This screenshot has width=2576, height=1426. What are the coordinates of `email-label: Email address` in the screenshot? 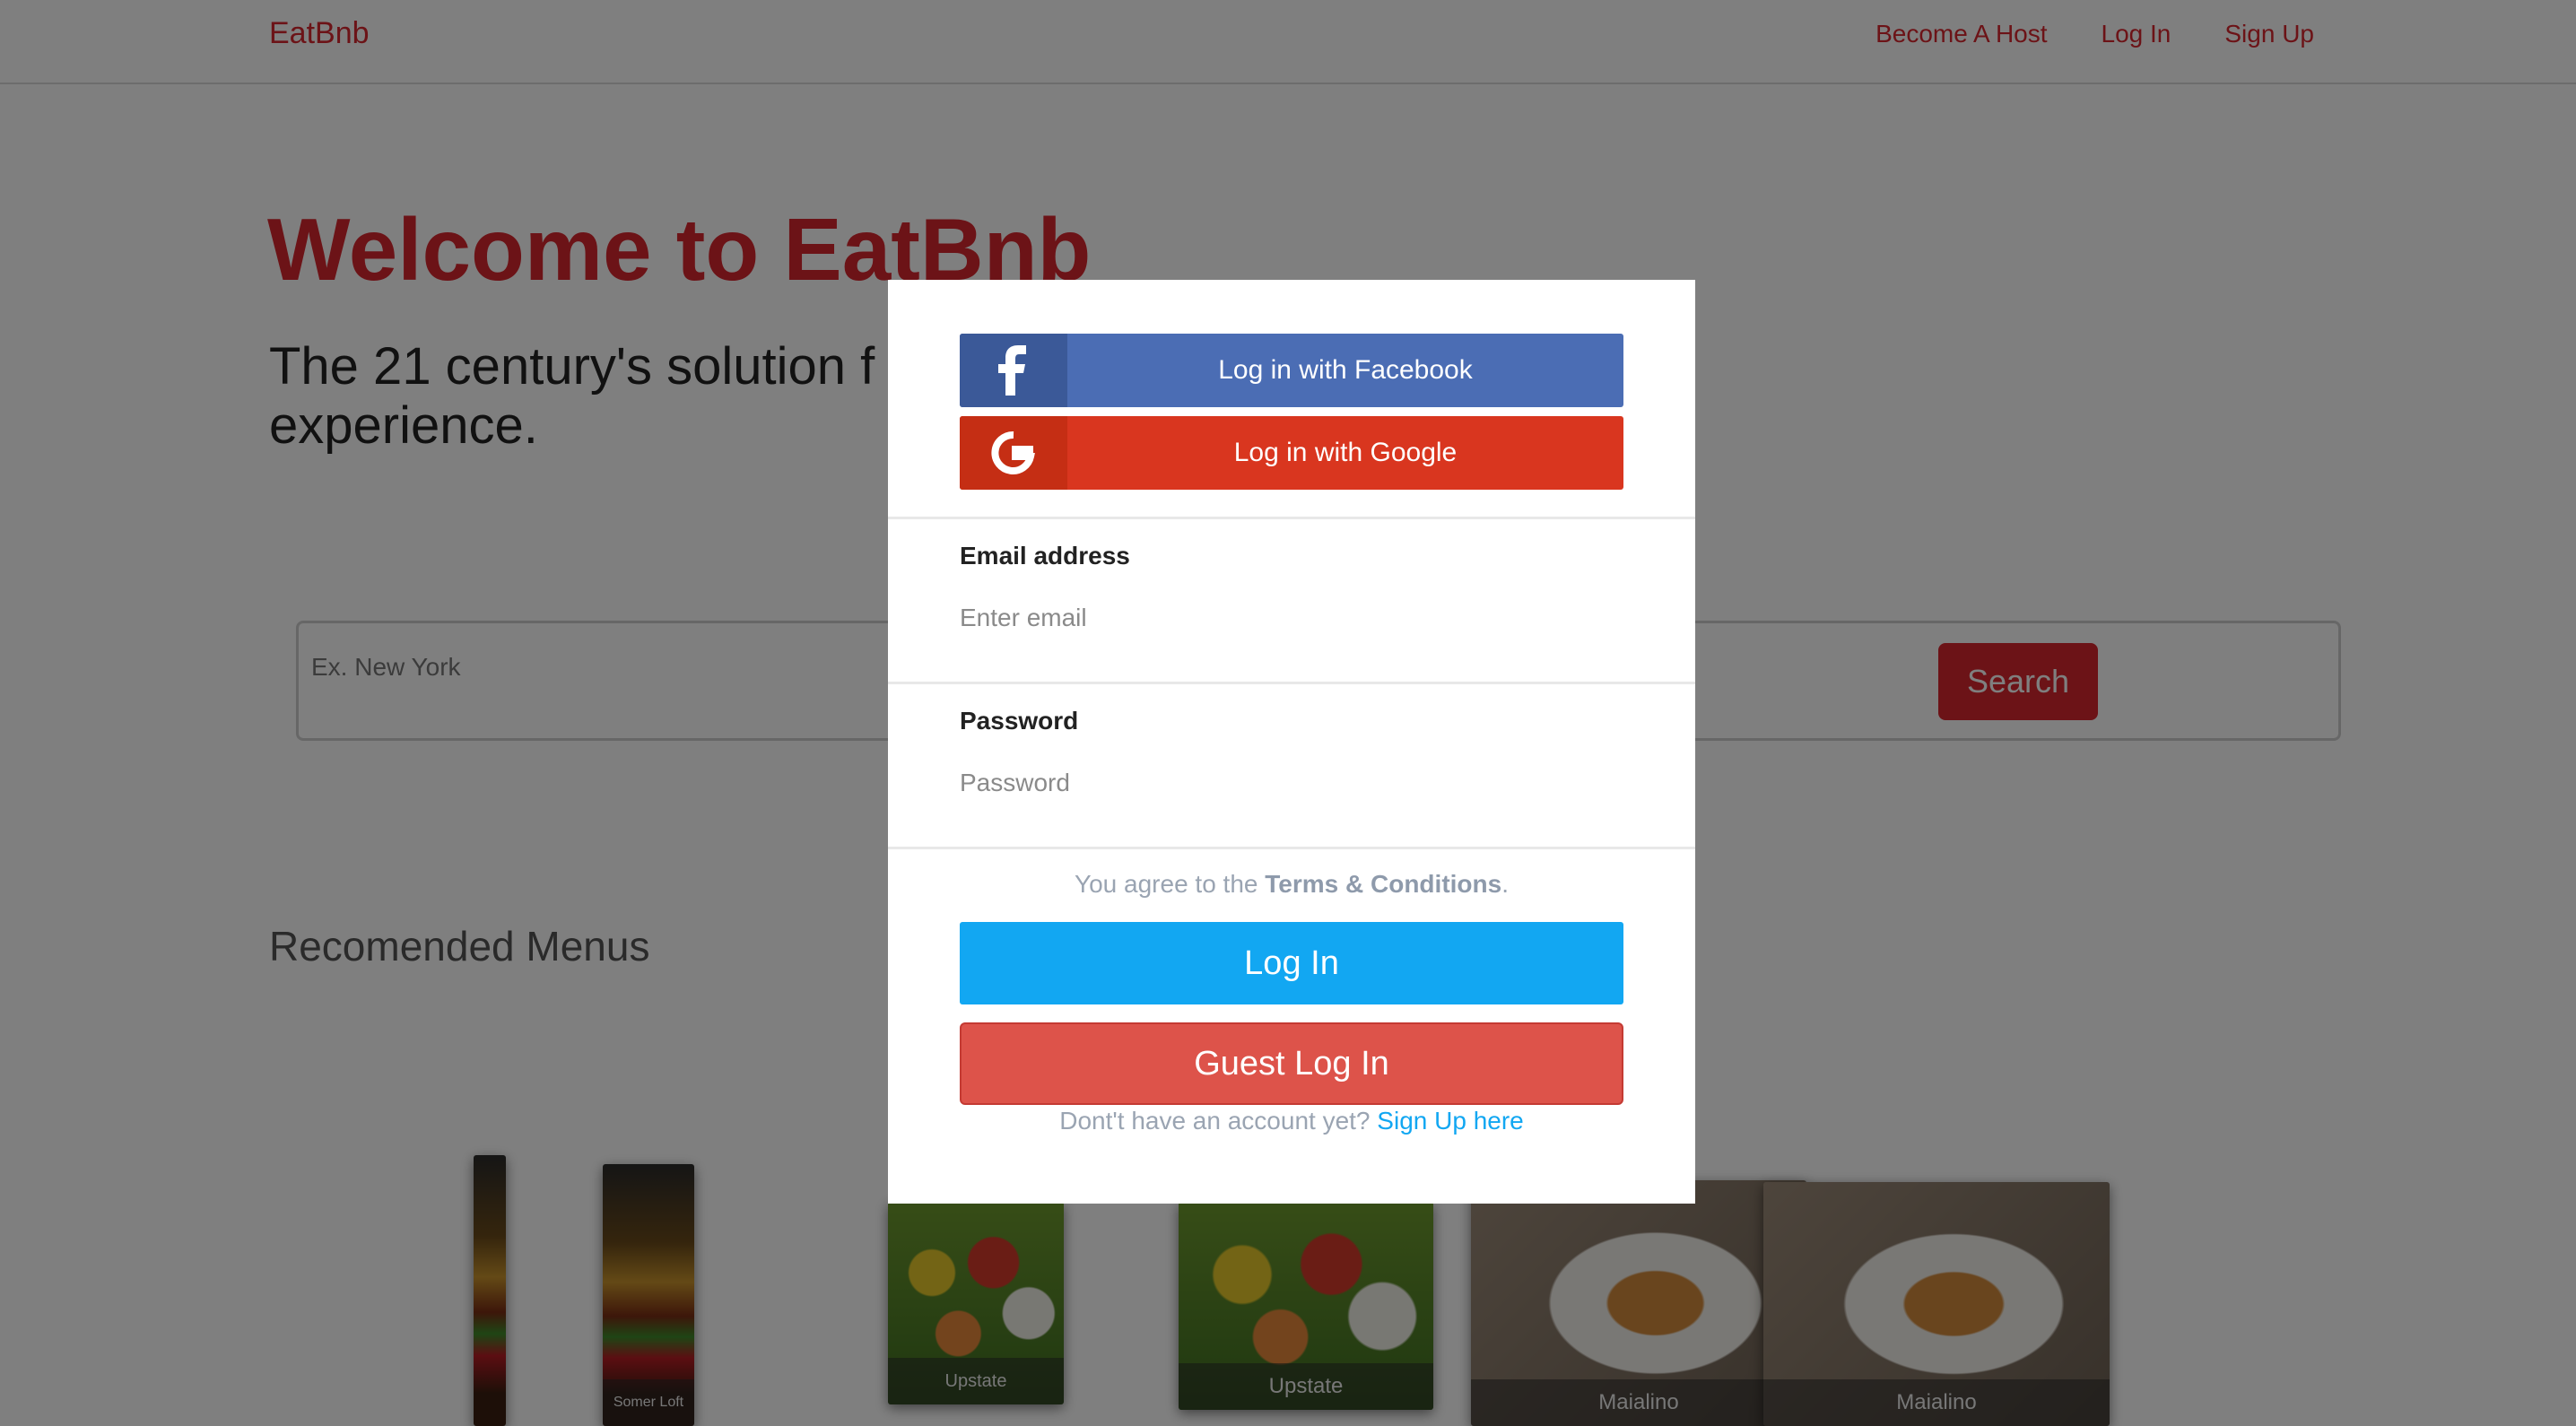 It's located at (1045, 556).